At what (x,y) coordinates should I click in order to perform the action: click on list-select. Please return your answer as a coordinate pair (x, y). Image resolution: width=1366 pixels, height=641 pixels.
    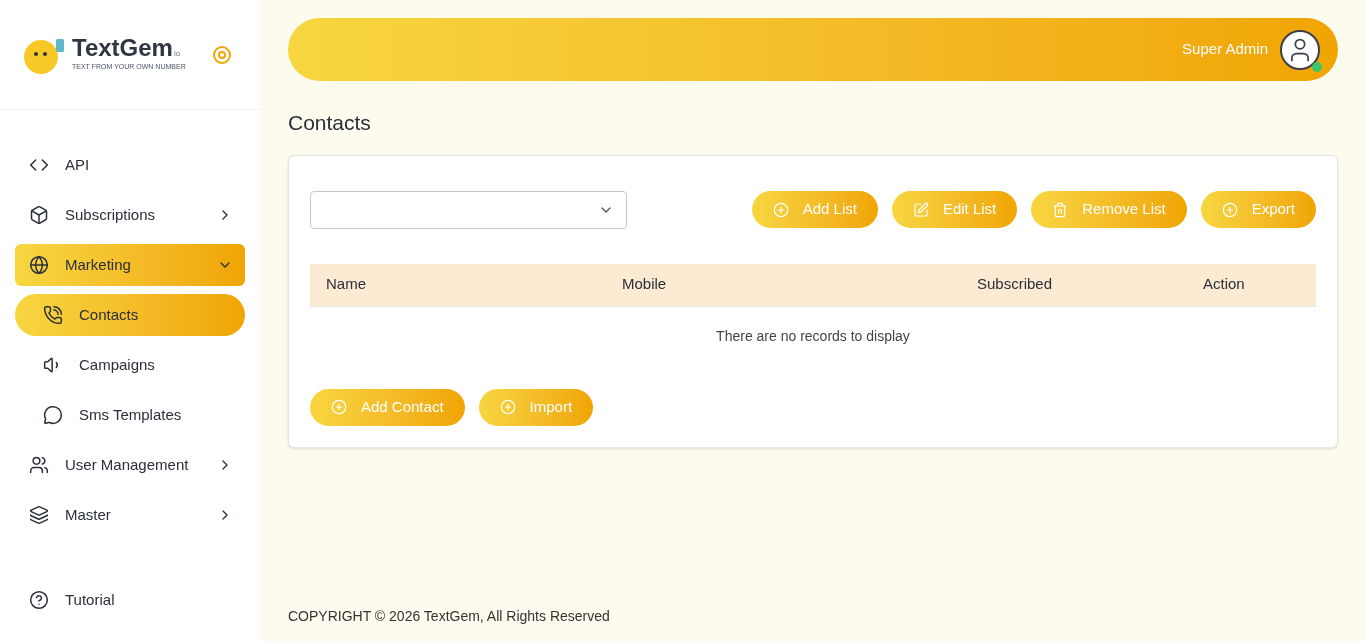
    Looking at the image, I should click on (468, 209).